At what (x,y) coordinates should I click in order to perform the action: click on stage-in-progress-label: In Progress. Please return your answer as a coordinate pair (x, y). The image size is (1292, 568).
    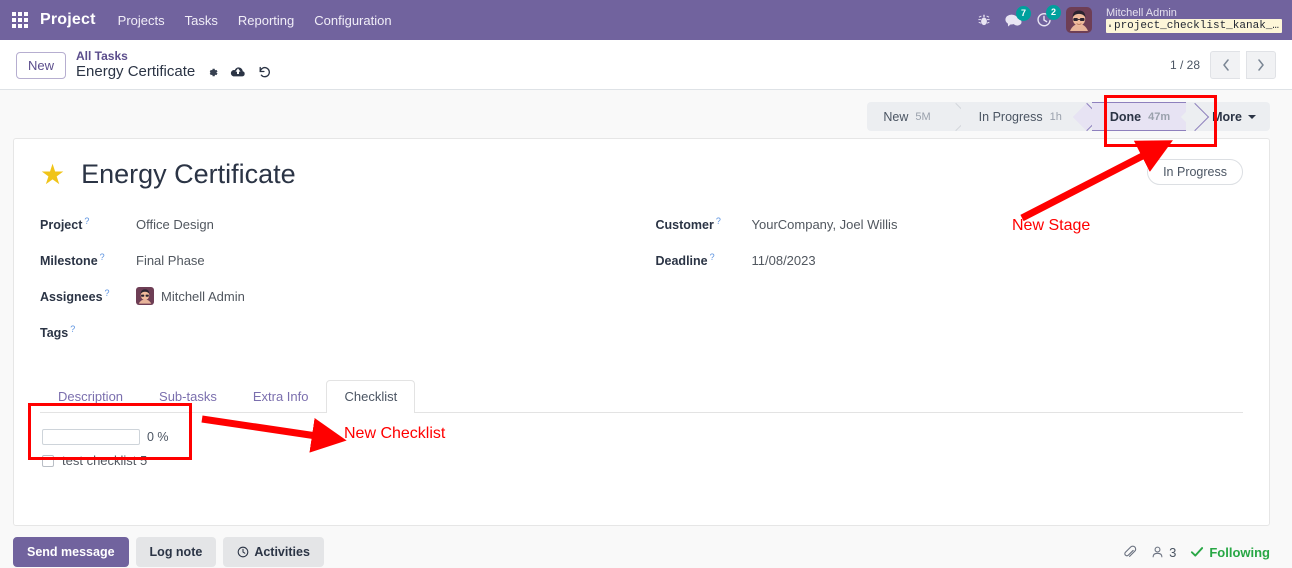
    Looking at the image, I should click on (1011, 117).